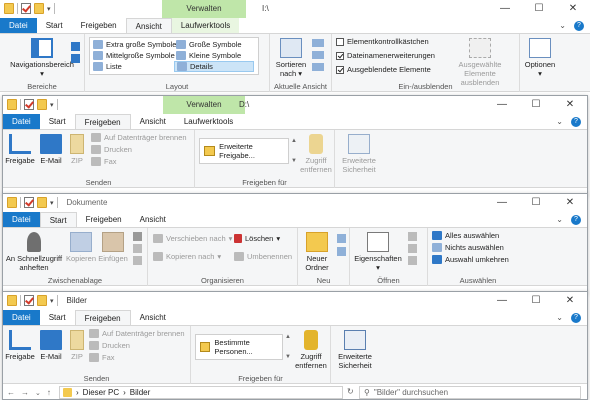 Image resolution: width=590 pixels, height=400 pixels. Describe the element at coordinates (51, 149) in the screenshot. I see `email-button: E-Mail` at that location.